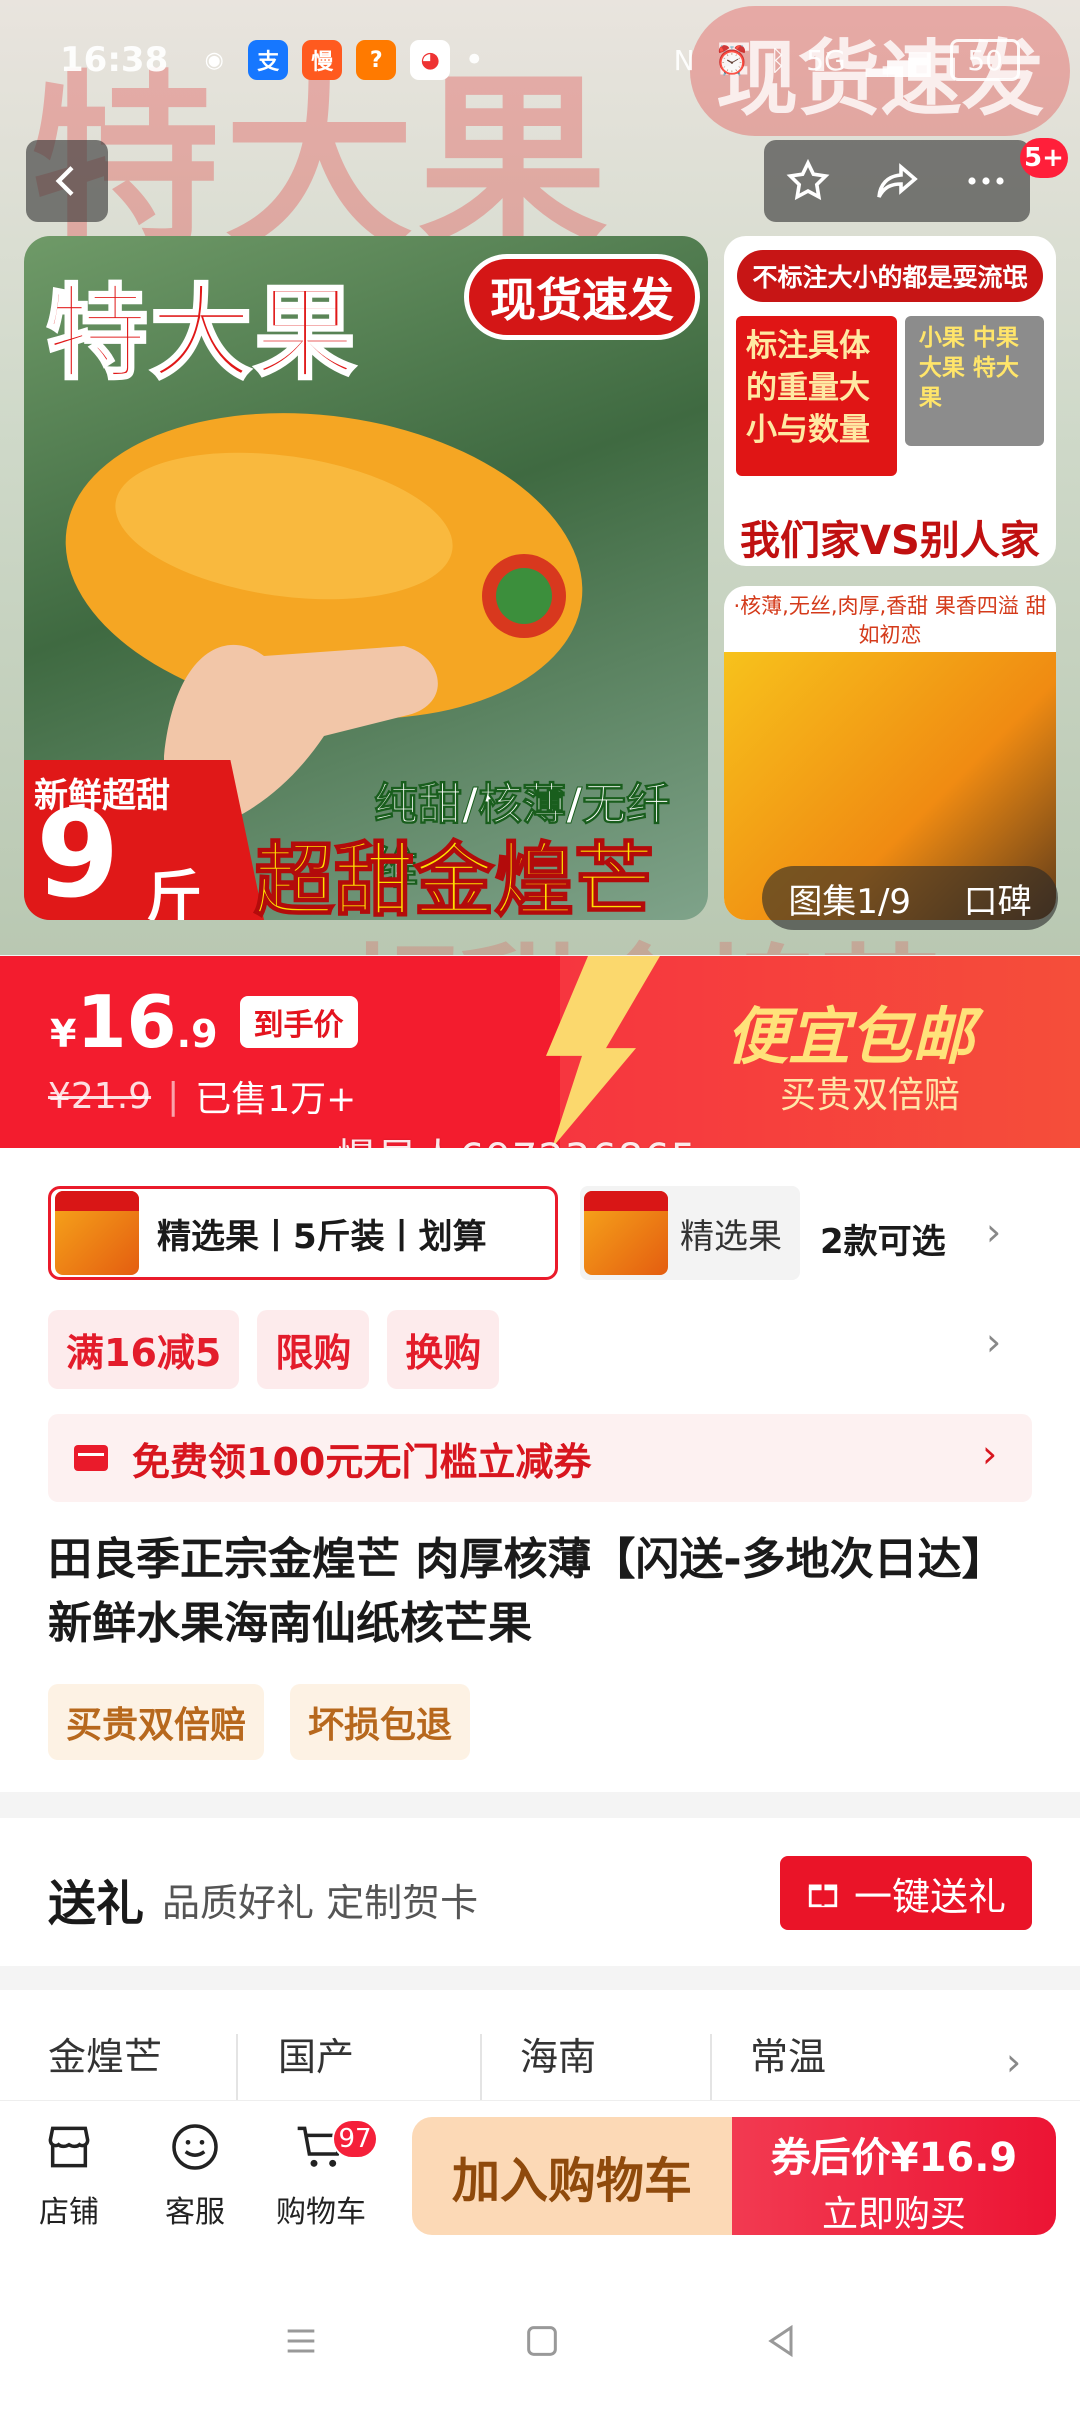 The width and height of the screenshot is (1080, 2412). I want to click on coupon-banner: 免费领100元无门槛立减券 ›, so click(540, 1458).